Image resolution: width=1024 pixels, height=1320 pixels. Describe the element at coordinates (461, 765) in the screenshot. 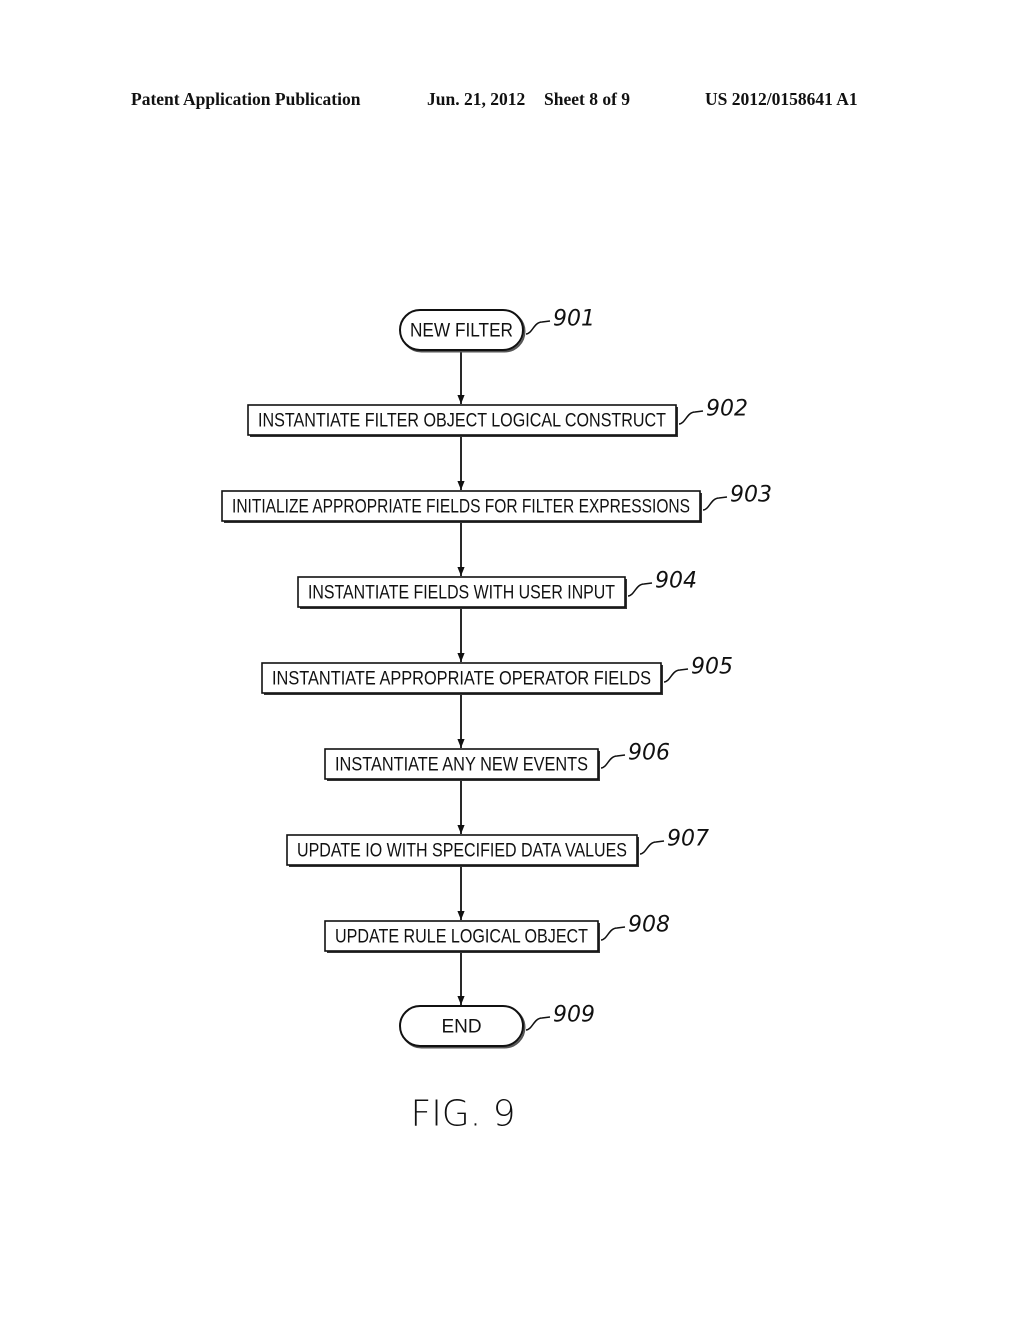

I see `node-label: INSTANTIATE ANY NEW EVENTS` at that location.